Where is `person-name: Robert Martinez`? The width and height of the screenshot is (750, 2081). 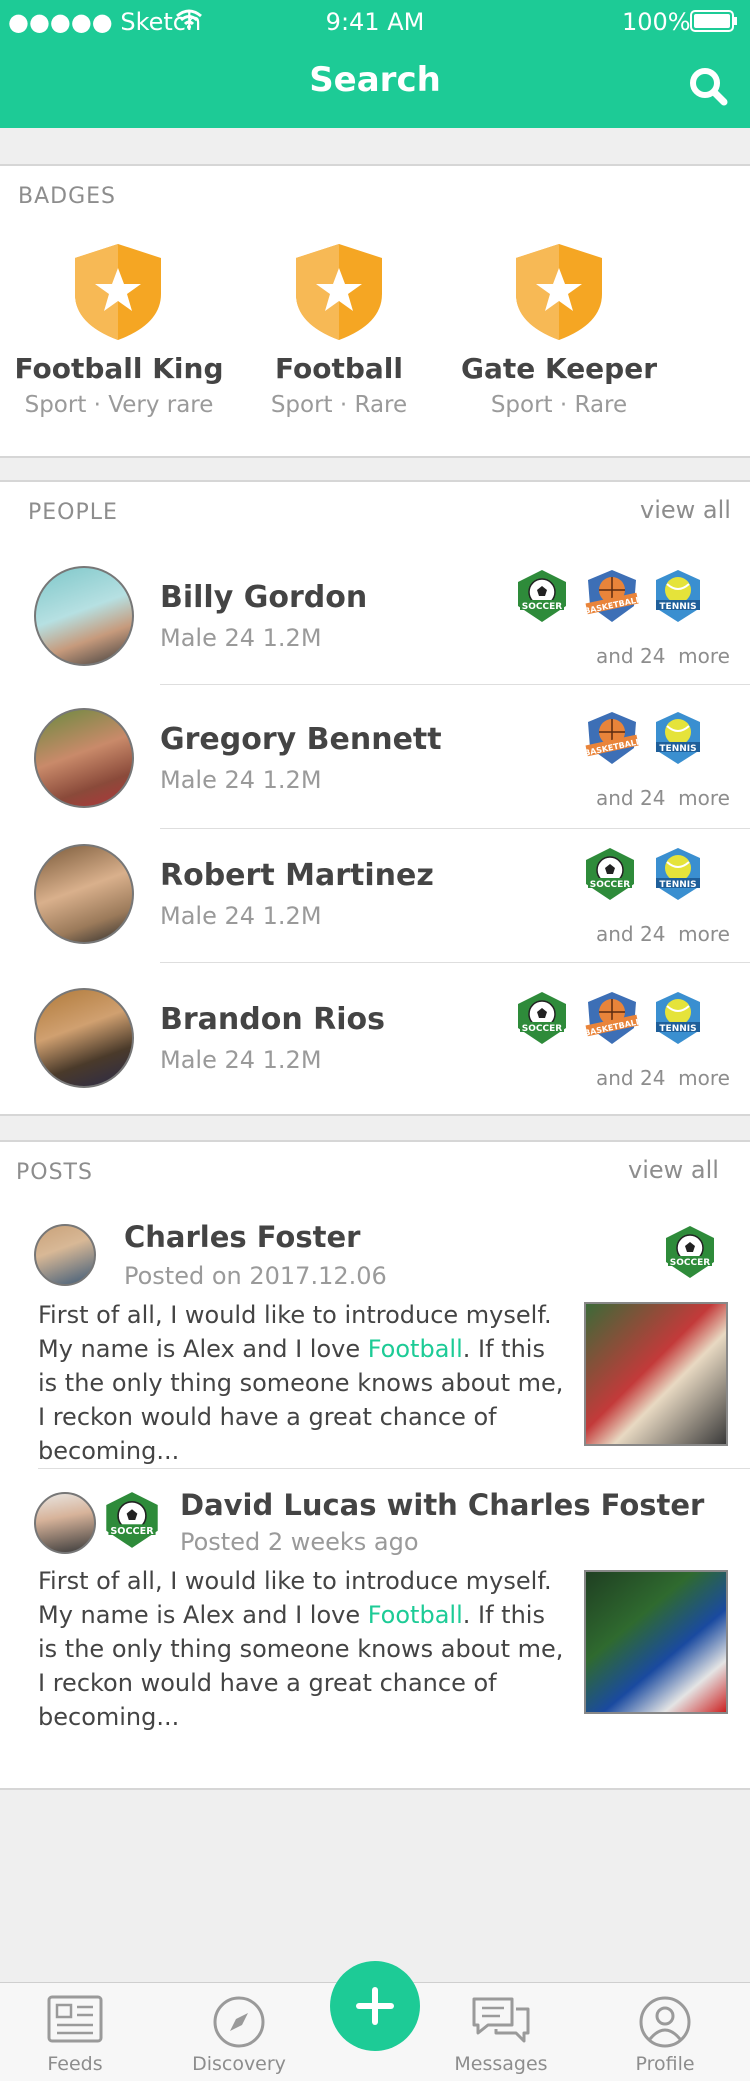
person-name: Robert Martinez is located at coordinates (297, 875).